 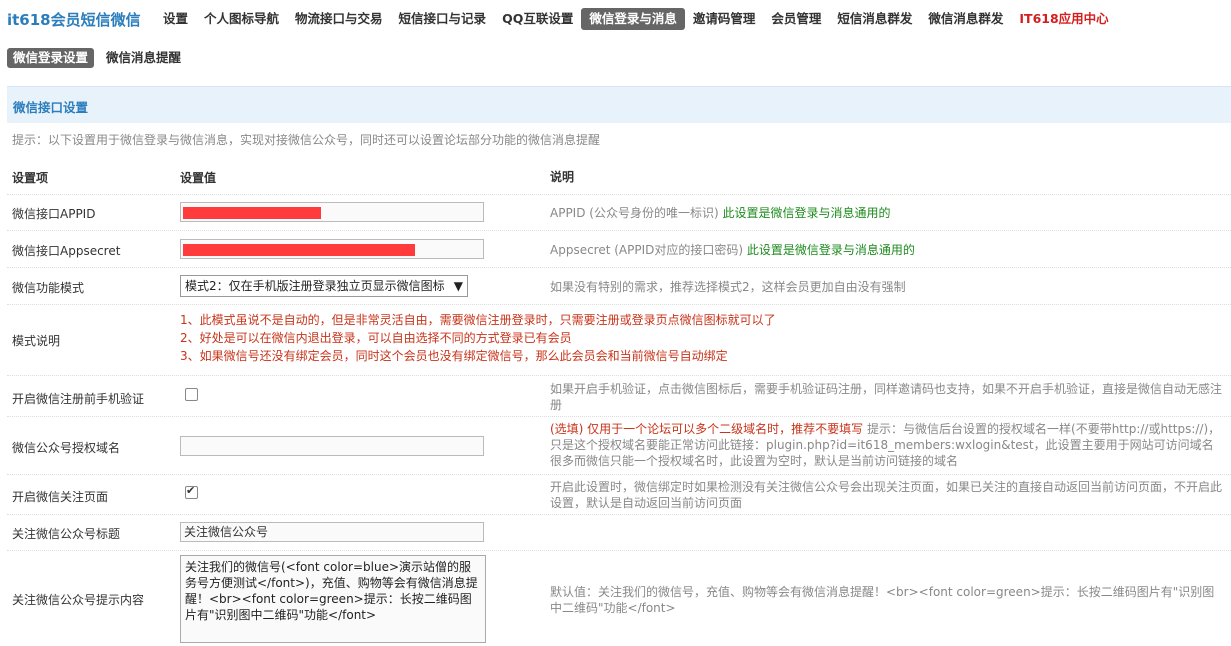 I want to click on app-title: it618会员短信微信, so click(x=74, y=20).